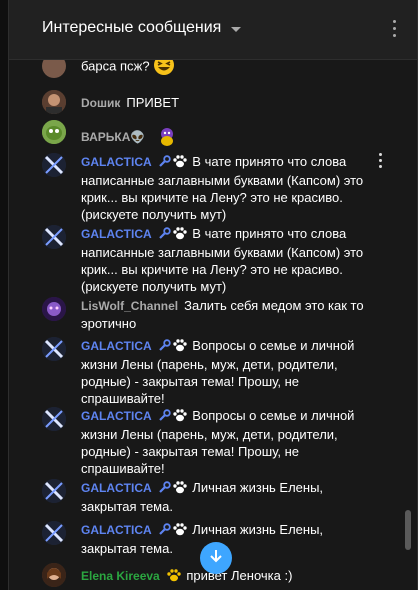 The width and height of the screenshot is (418, 590). I want to click on chat-message: барса псж?, so click(199, 69).